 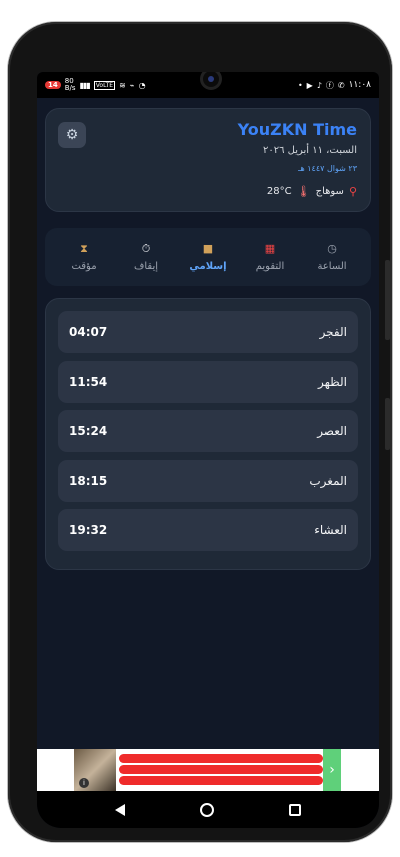 What do you see at coordinates (208, 431) in the screenshot?
I see `prayer-row-asr: 15:24 العصر` at bounding box center [208, 431].